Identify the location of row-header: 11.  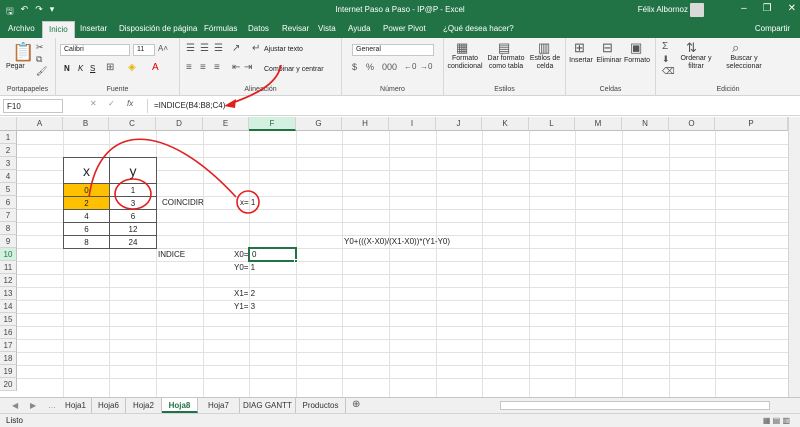
(8, 267).